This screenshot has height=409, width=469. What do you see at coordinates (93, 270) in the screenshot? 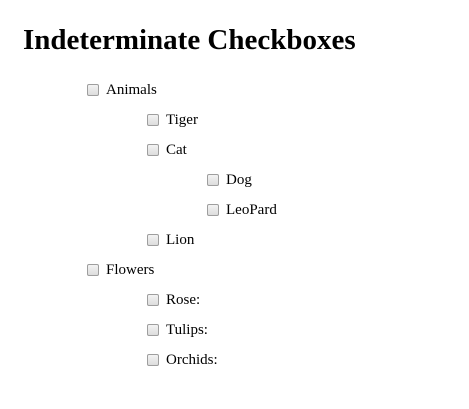
I see `flowers-checkbox` at bounding box center [93, 270].